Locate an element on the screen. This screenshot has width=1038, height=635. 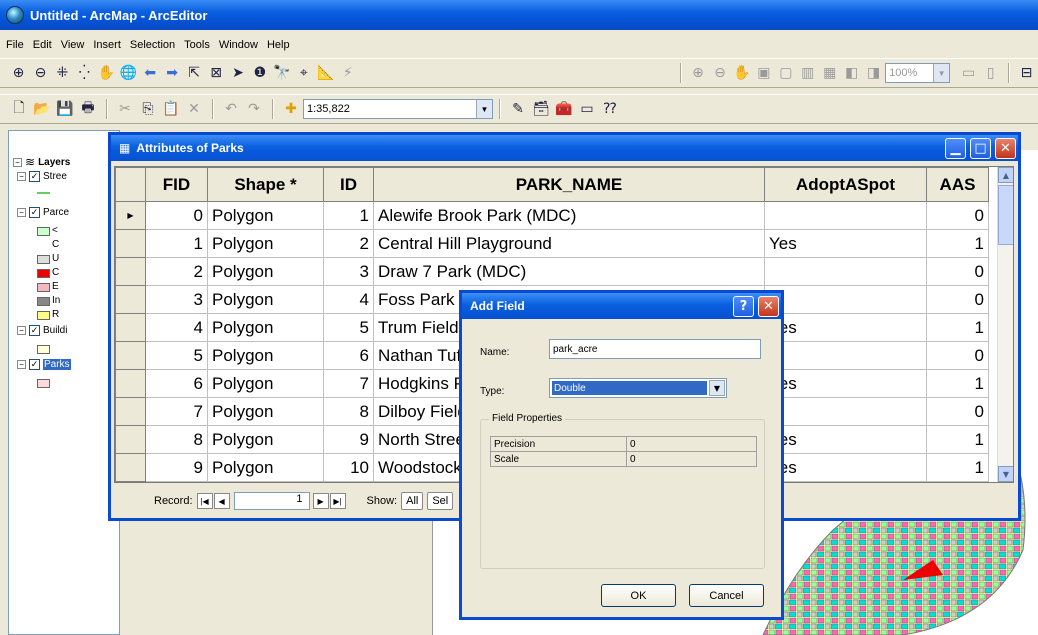
cell-id: 4 is located at coordinates (348, 299).